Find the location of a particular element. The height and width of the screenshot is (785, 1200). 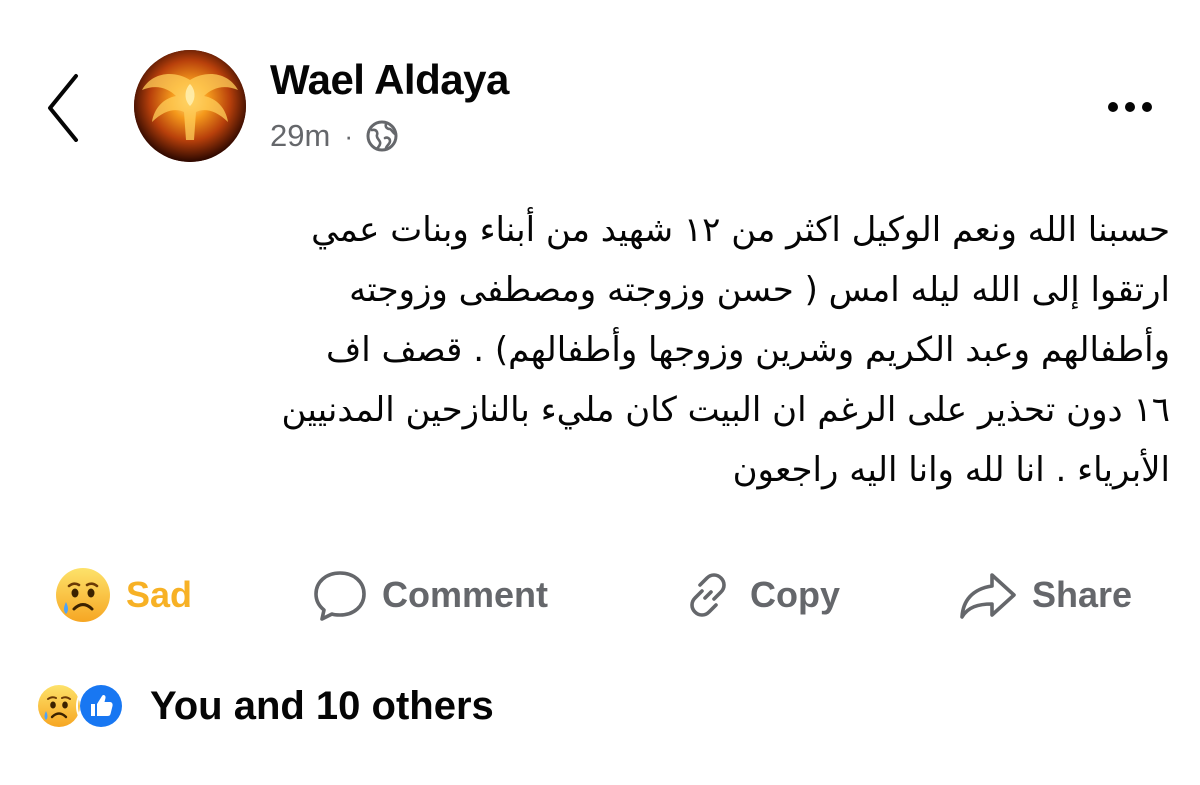

back-button is located at coordinates (65, 107).